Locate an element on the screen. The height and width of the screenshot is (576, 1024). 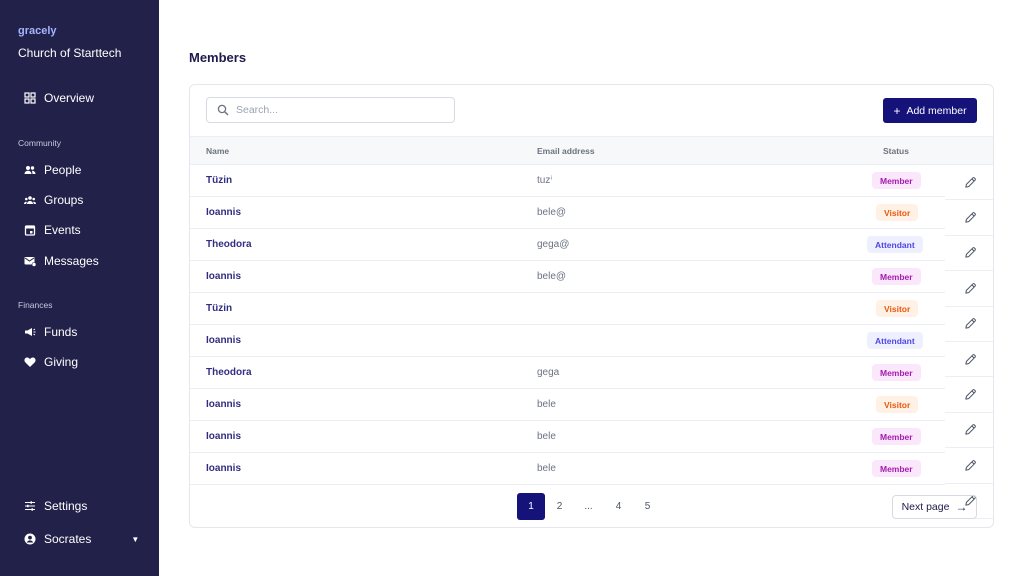
search-box is located at coordinates (330, 110).